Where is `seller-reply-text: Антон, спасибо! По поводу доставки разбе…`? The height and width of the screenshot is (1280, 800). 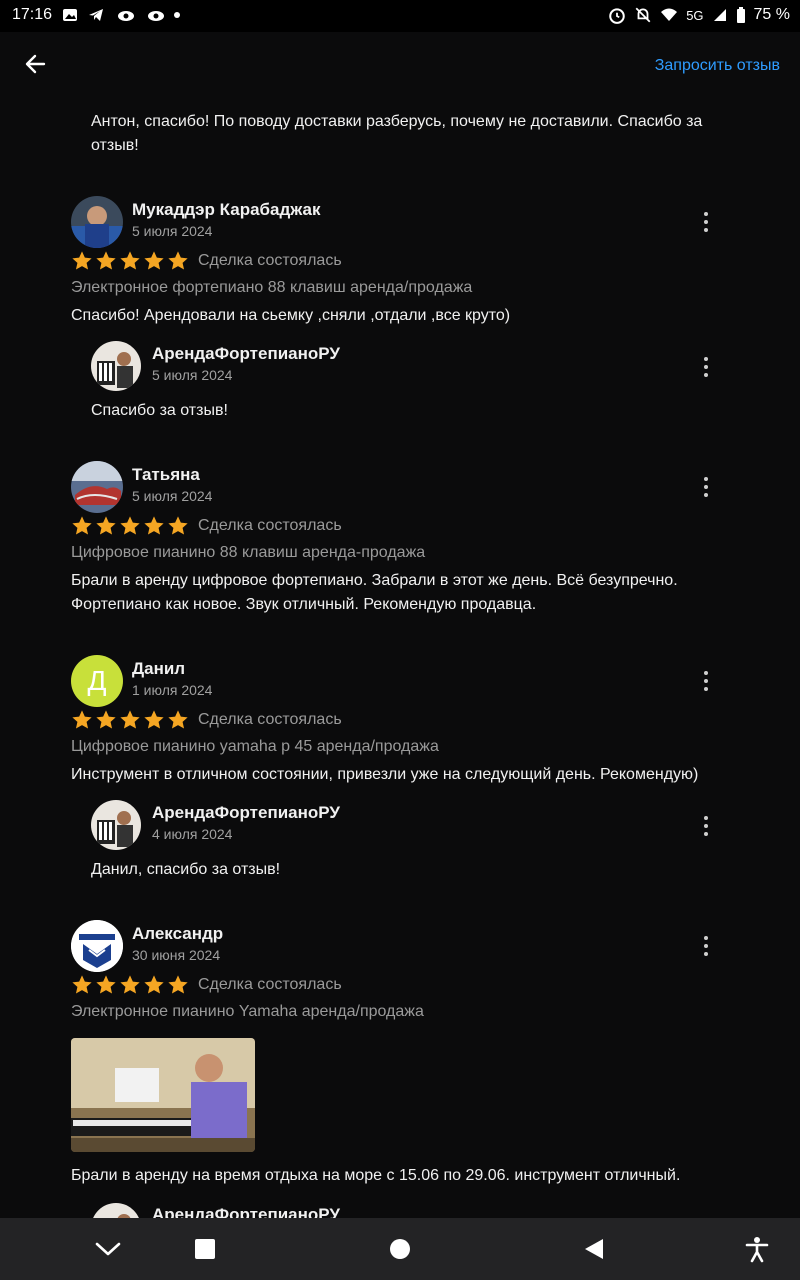
seller-reply-text: Антон, спасибо! По поводу доставки разбе… is located at coordinates (397, 133).